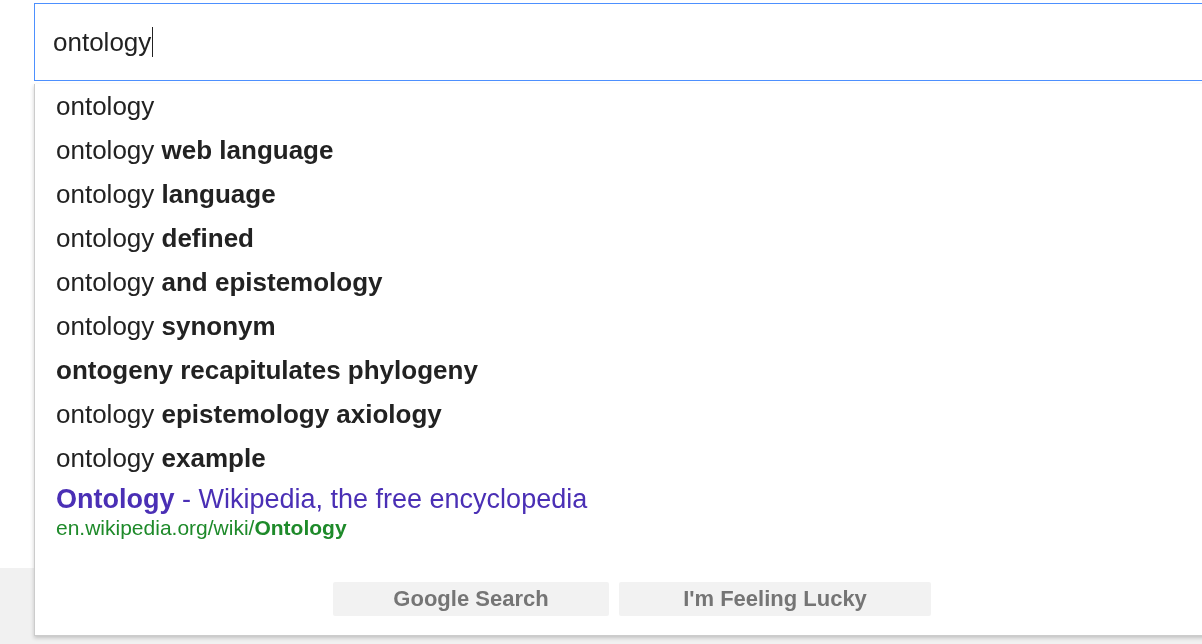  I want to click on result-link: Ontology - Wikipedia, the free encyclopedia, so click(629, 499).